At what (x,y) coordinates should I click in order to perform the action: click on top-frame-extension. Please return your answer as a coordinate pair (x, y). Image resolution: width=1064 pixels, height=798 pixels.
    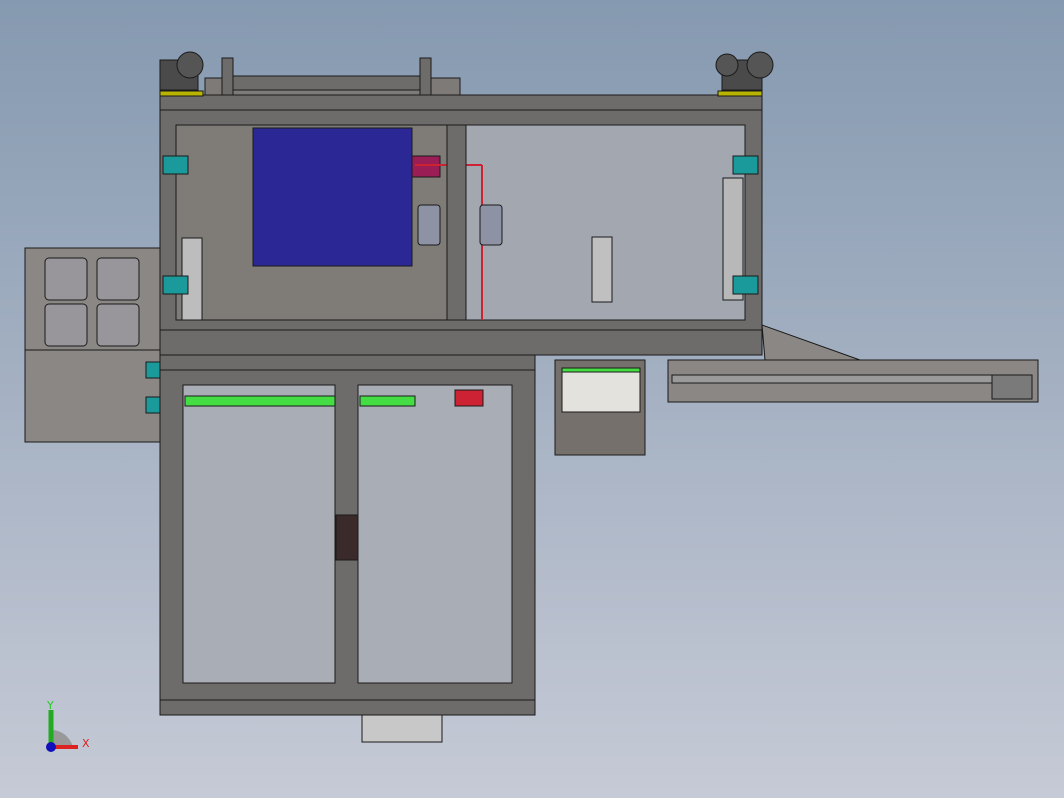
    Looking at the image, I should click on (332, 77).